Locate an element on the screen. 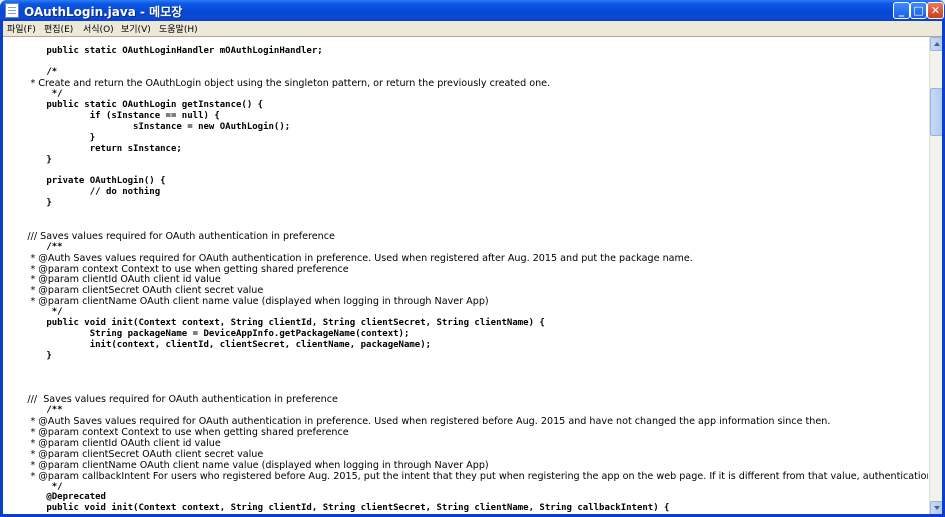 The width and height of the screenshot is (945, 517). editor-line: sInstance = new OAuthLogin(); is located at coordinates (147, 126).